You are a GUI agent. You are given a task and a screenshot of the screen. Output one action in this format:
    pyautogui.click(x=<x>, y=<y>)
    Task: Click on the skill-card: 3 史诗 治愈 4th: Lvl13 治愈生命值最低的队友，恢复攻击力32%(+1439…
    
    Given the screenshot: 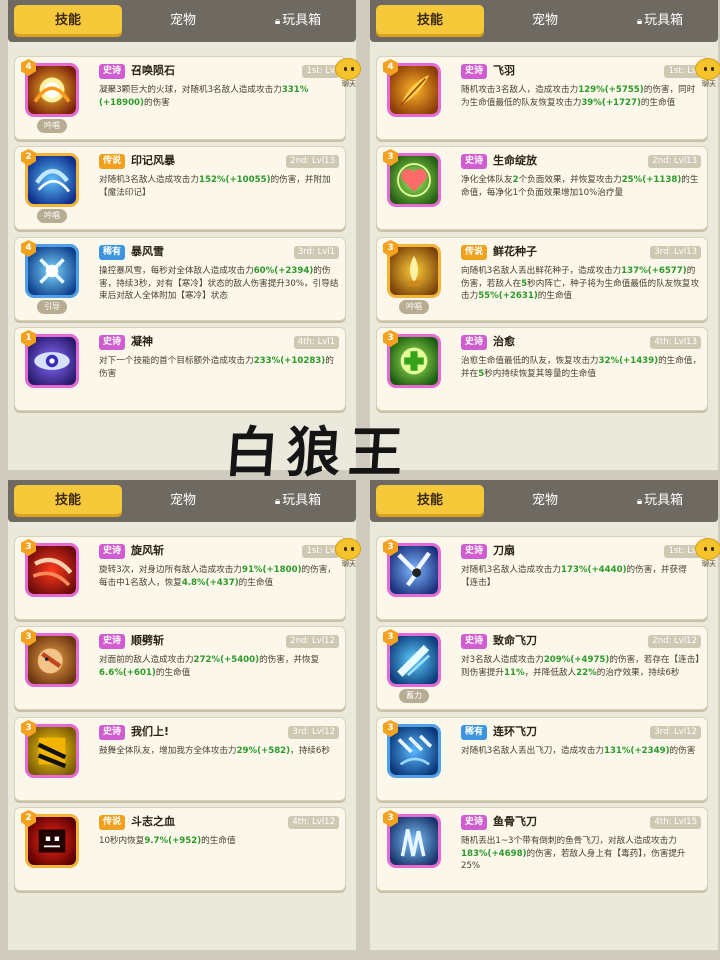 What is the action you would take?
    pyautogui.click(x=542, y=369)
    